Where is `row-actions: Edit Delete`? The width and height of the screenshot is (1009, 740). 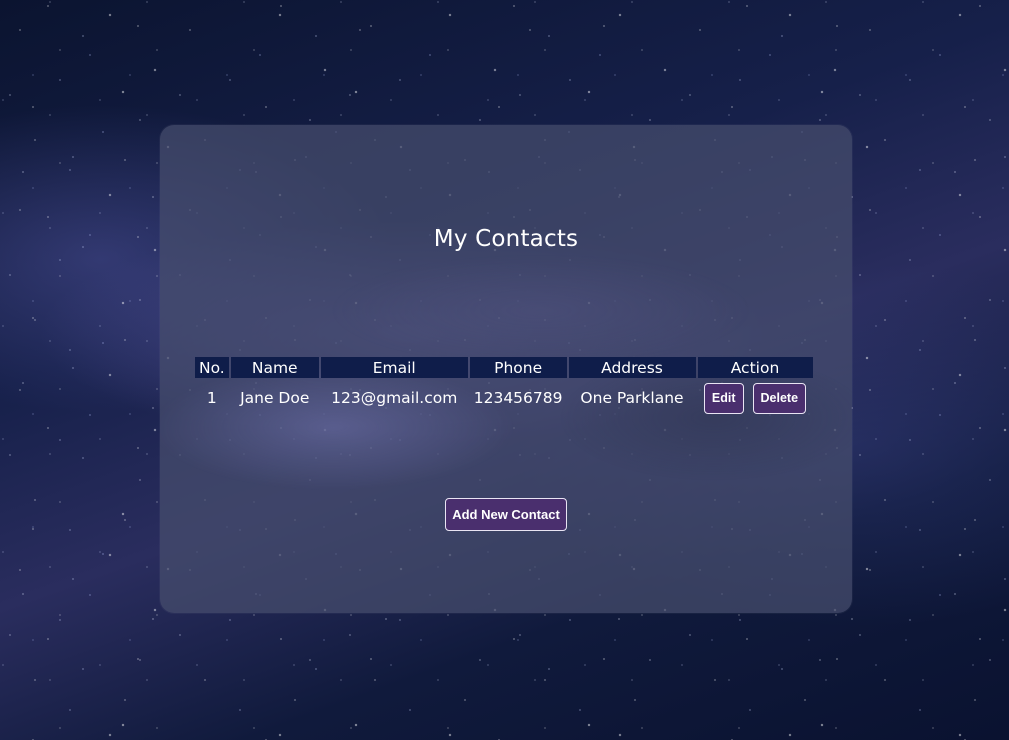 row-actions: Edit Delete is located at coordinates (755, 398).